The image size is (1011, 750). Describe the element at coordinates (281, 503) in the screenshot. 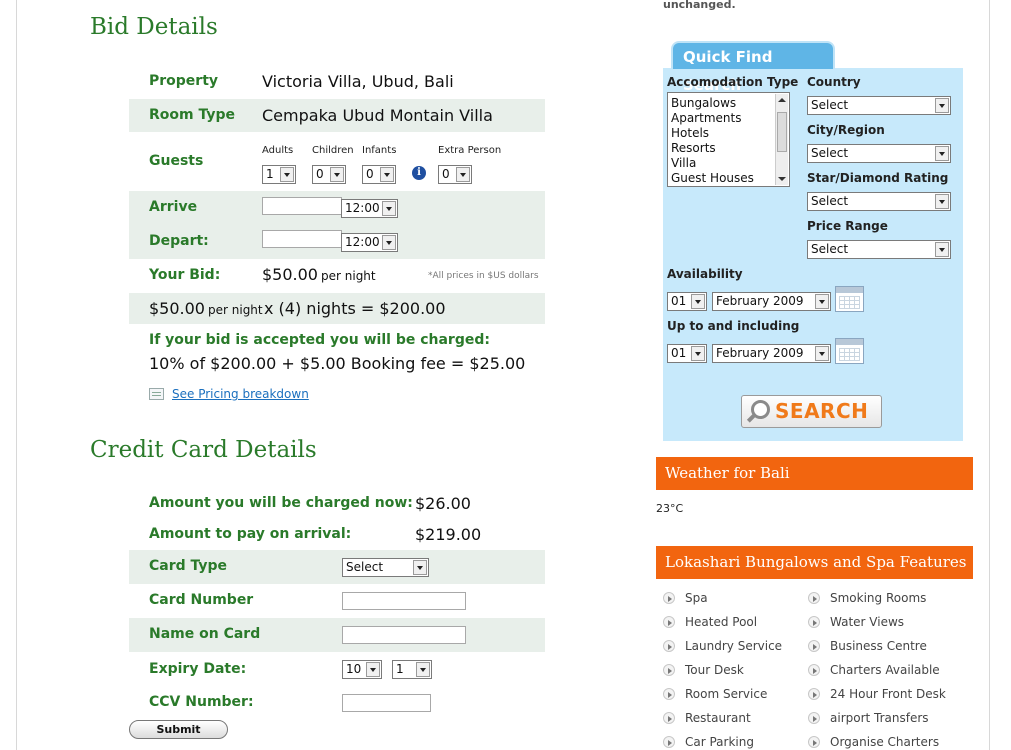

I see `charged-now-label: Amount you will be charged now:` at that location.